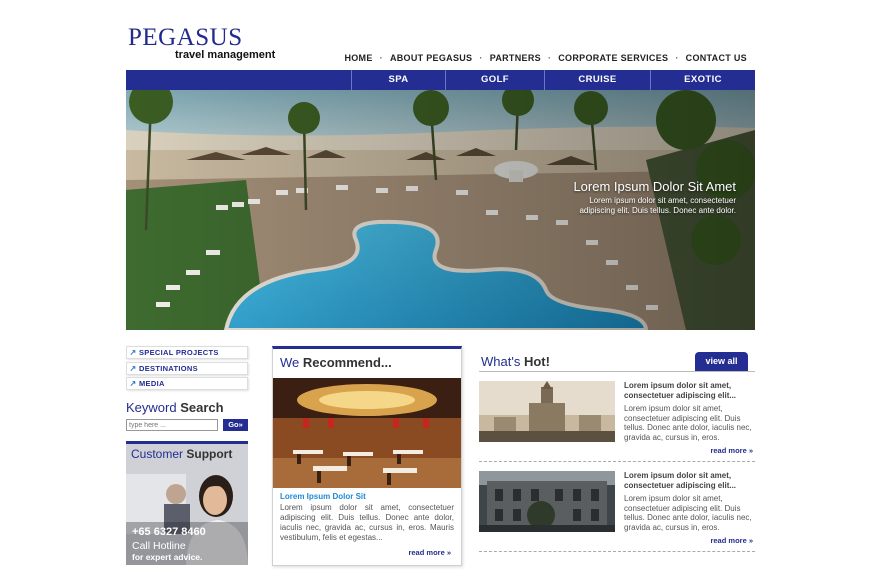  I want to click on support-title-b: Support, so click(209, 454).